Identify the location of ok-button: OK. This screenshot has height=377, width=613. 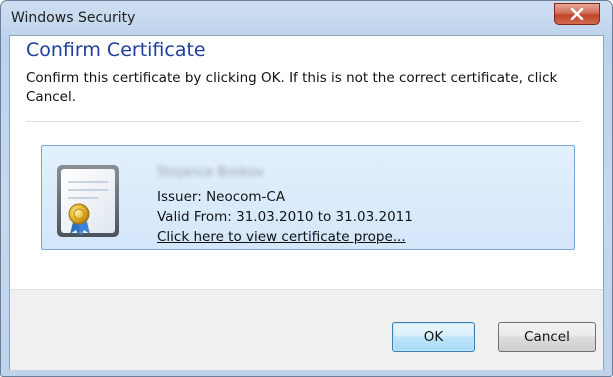
(433, 337).